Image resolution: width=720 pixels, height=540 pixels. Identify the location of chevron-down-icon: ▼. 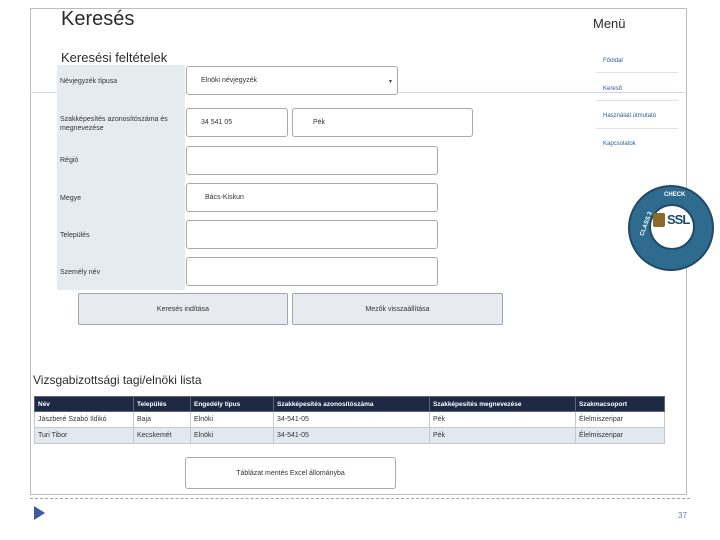
(390, 82).